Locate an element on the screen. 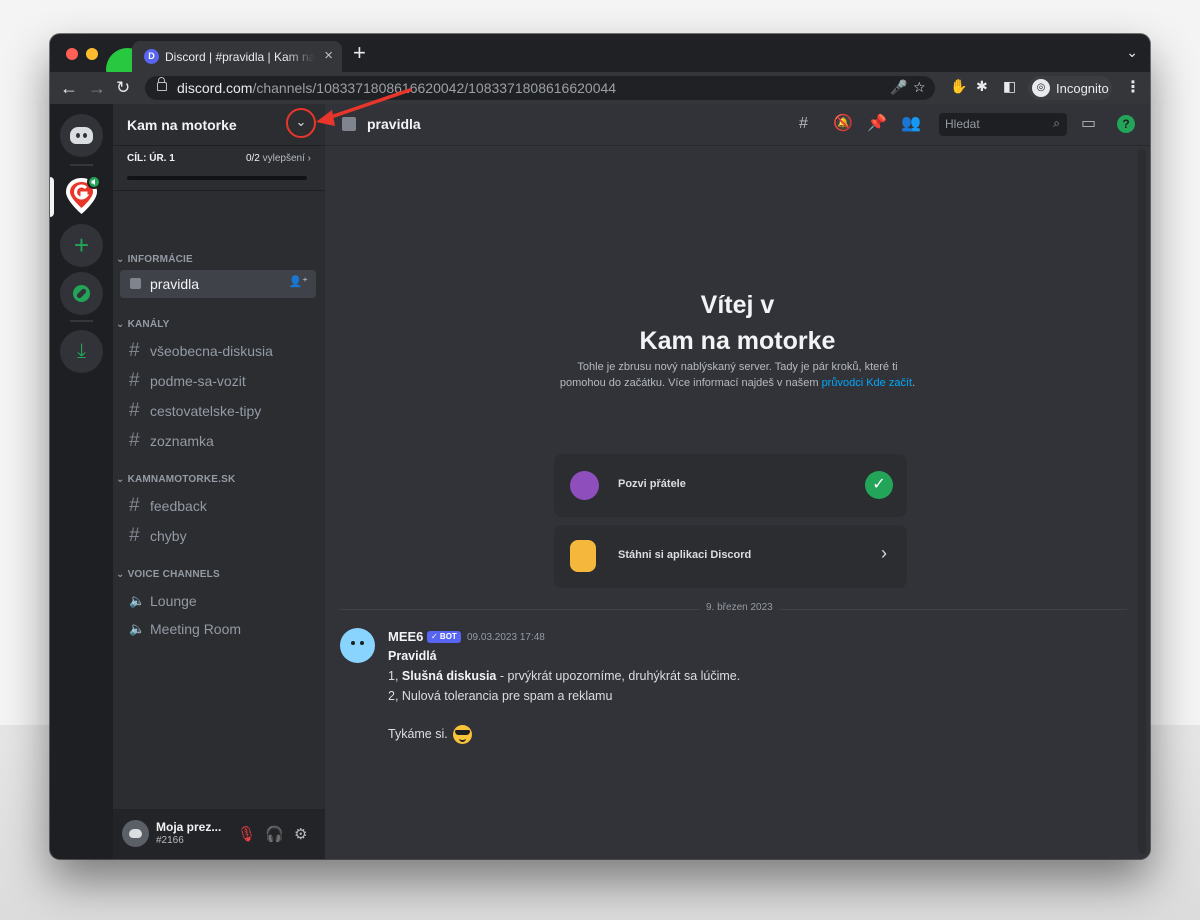  incognito-badge: ◎ Incognito is located at coordinates (1070, 88).